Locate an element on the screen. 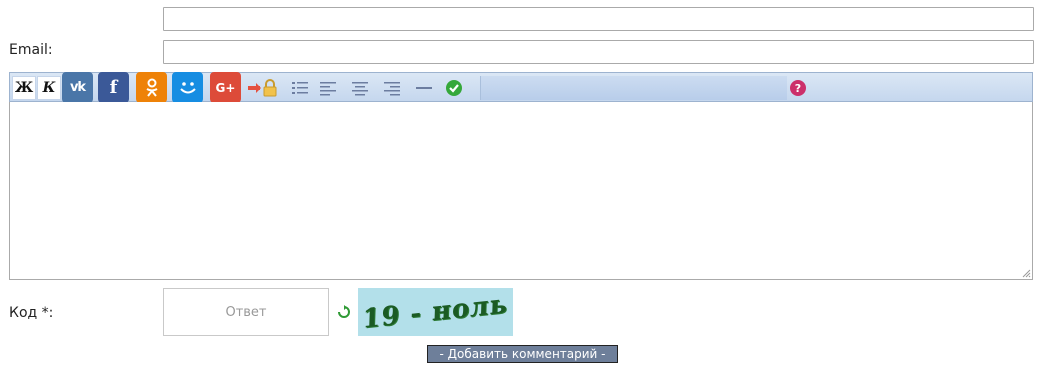 The height and width of the screenshot is (367, 1038). refresh-captcha-icon is located at coordinates (345, 312).